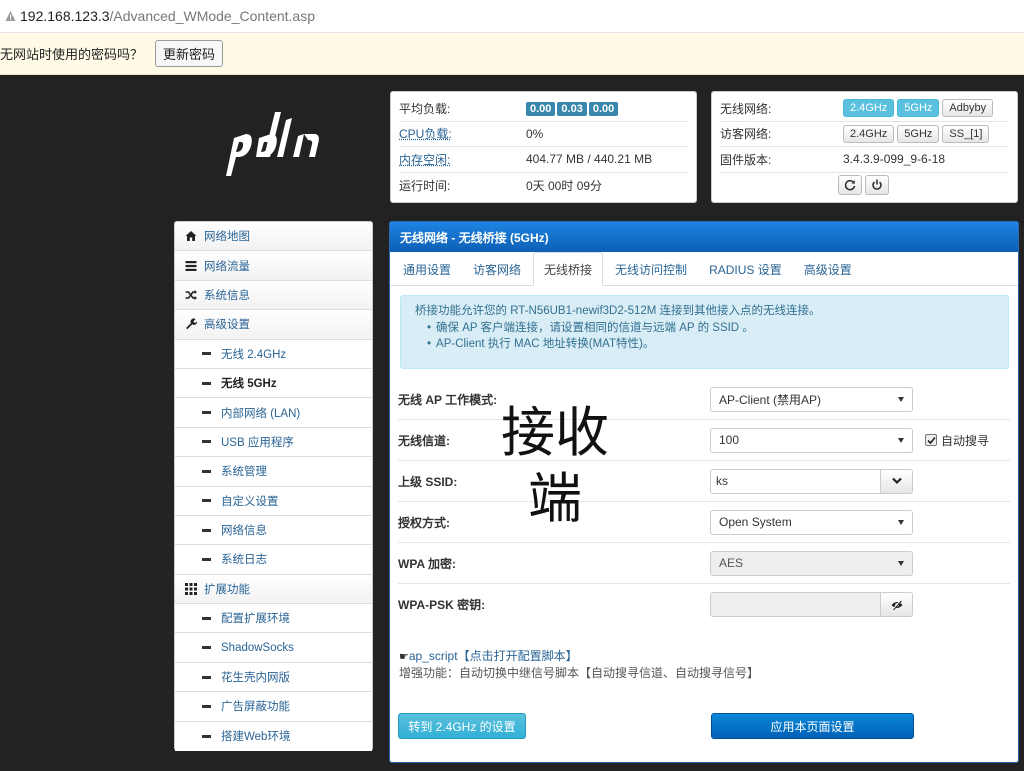 This screenshot has width=1024, height=771. What do you see at coordinates (746, 108) in the screenshot?
I see `wireless-label: 无线网络:` at bounding box center [746, 108].